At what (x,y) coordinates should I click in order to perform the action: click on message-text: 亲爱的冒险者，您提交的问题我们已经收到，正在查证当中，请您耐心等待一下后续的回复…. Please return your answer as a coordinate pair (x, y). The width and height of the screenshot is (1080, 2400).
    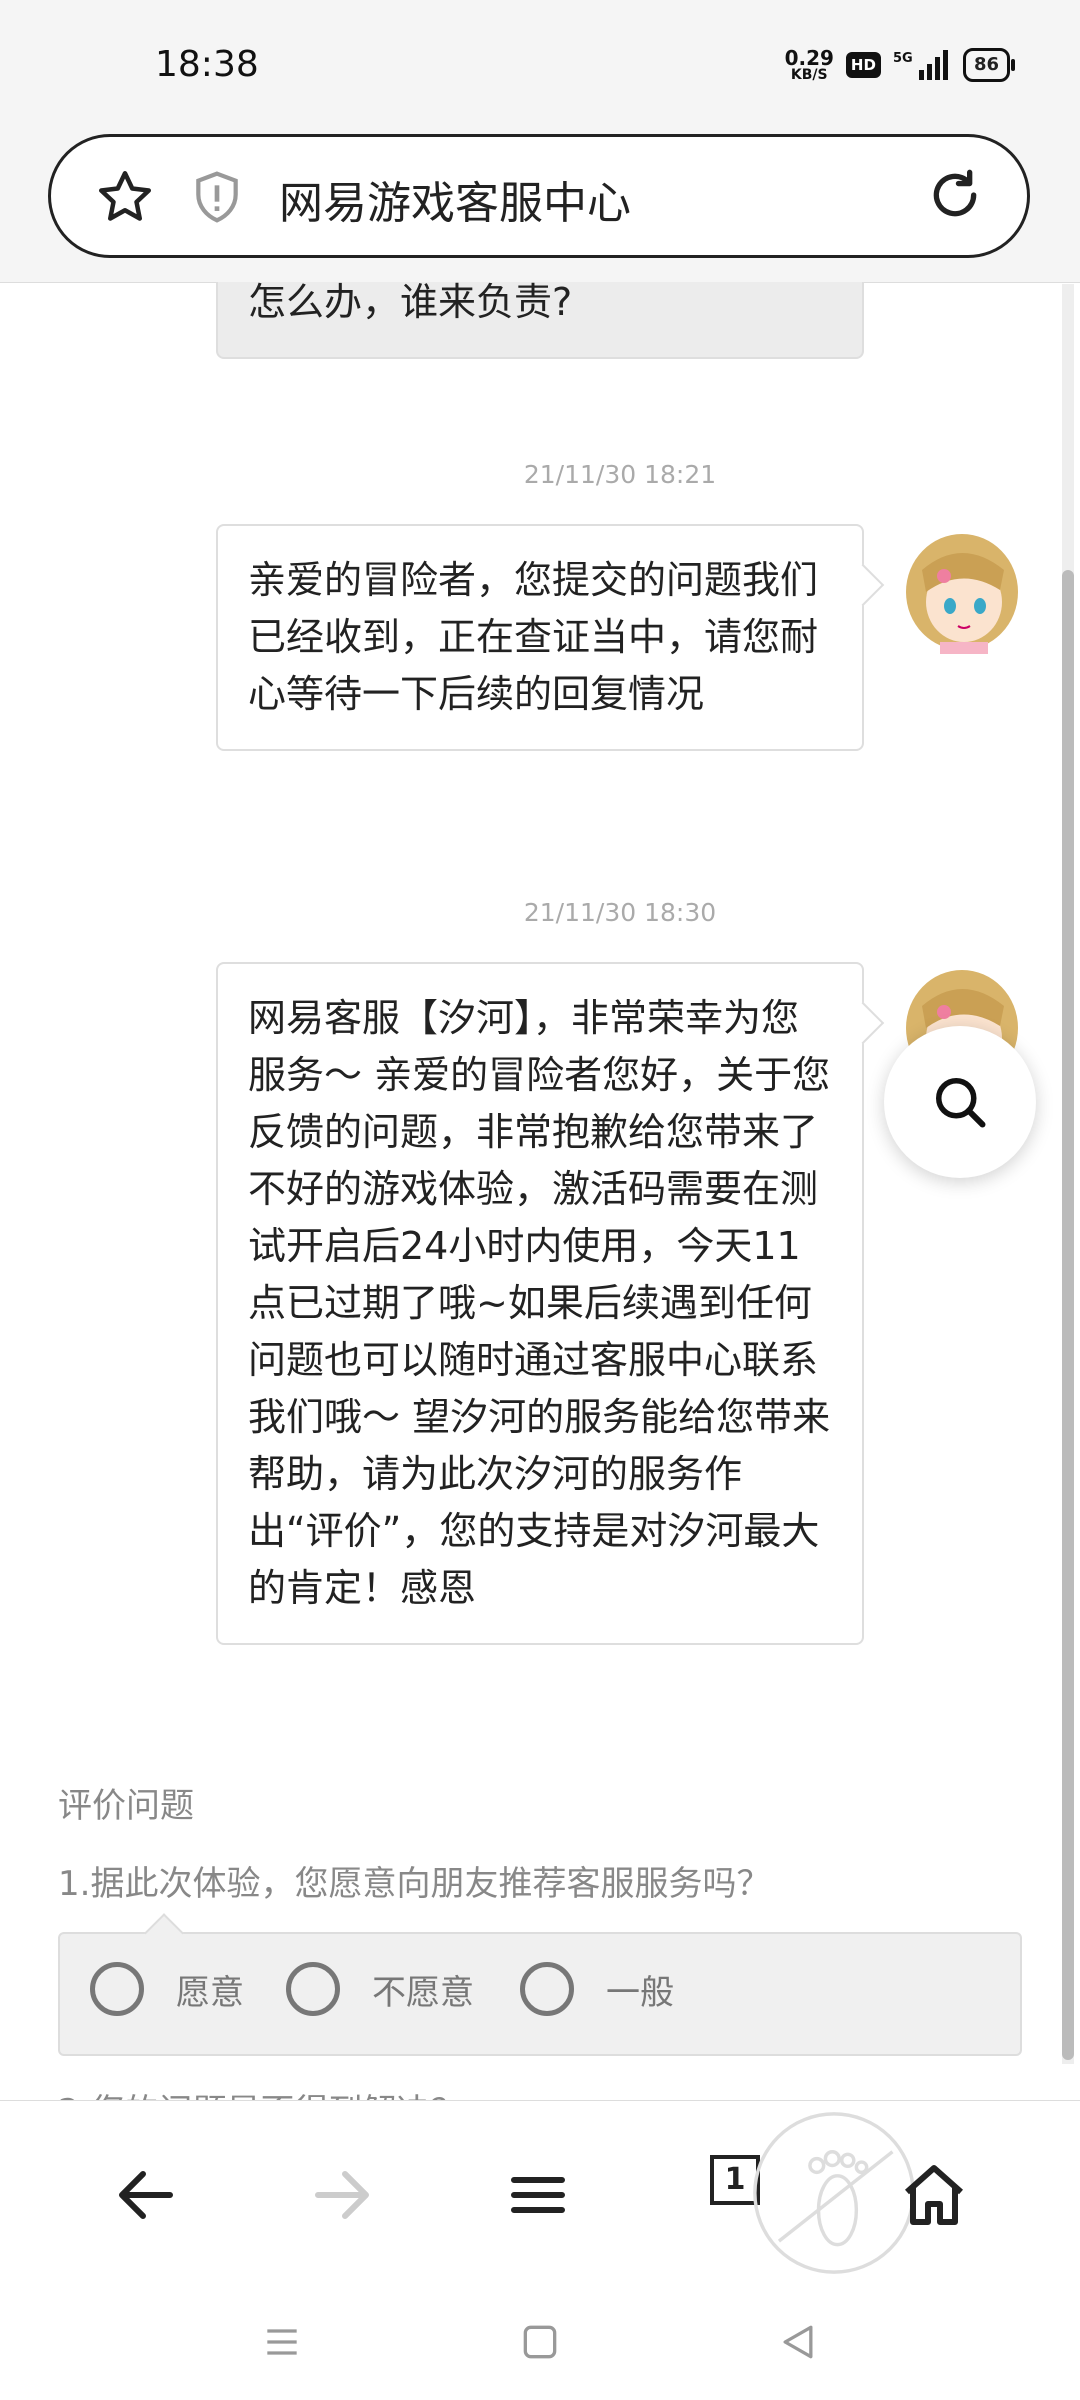
    Looking at the image, I should click on (533, 637).